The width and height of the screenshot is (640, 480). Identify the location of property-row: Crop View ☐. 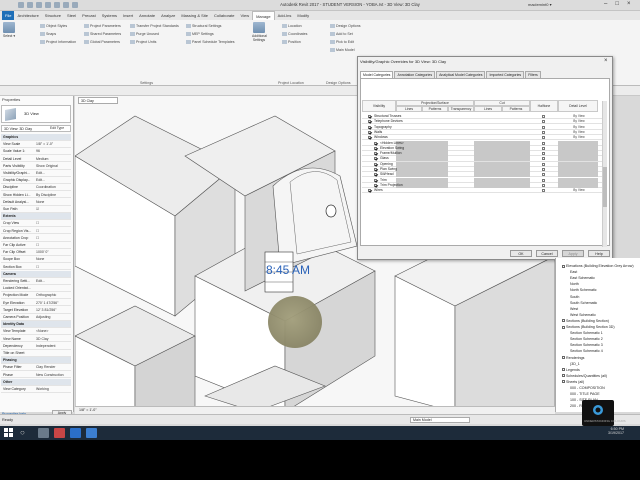
(36, 224).